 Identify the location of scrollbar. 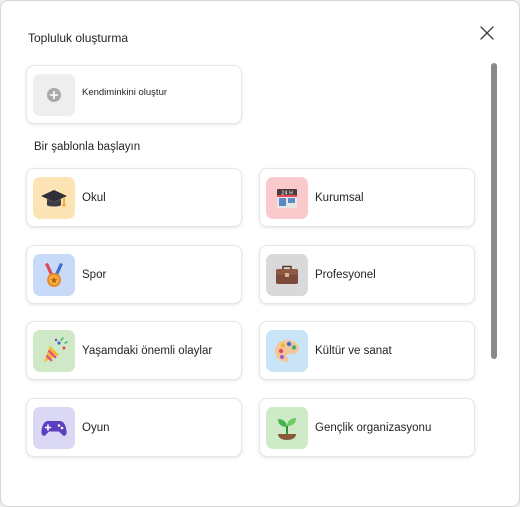
(494, 211).